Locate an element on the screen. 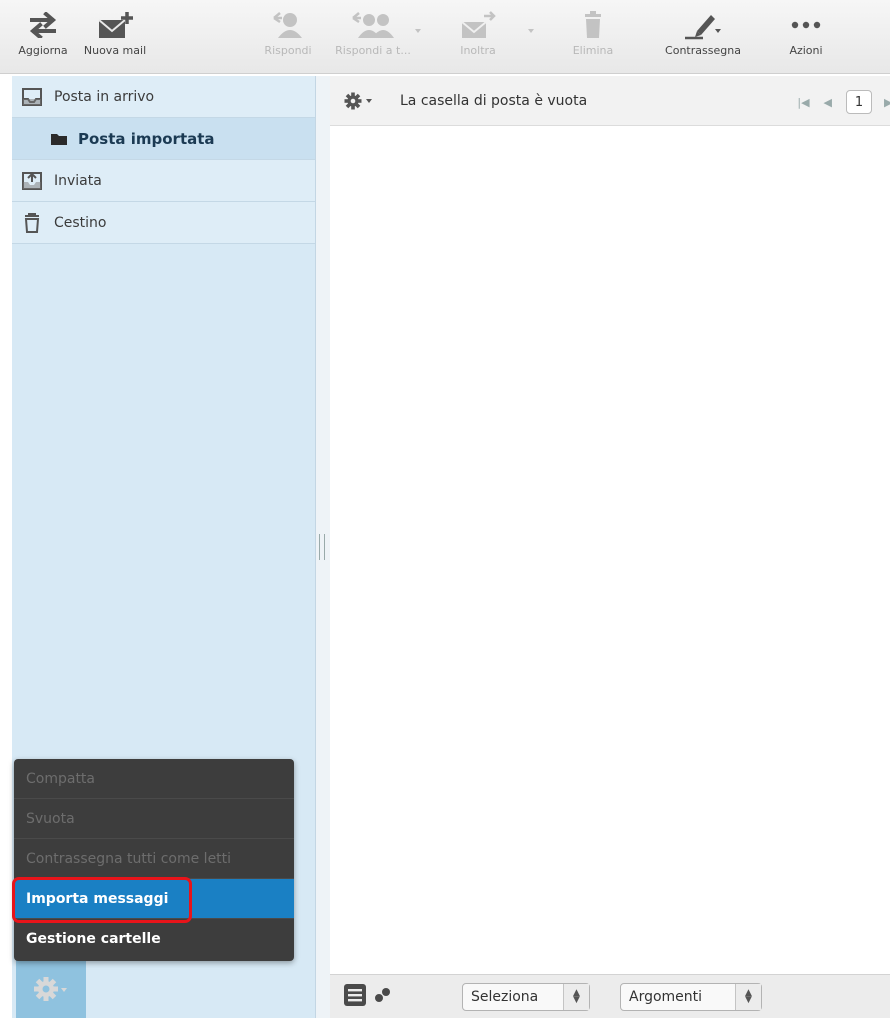  inbox-icon is located at coordinates (32, 97).